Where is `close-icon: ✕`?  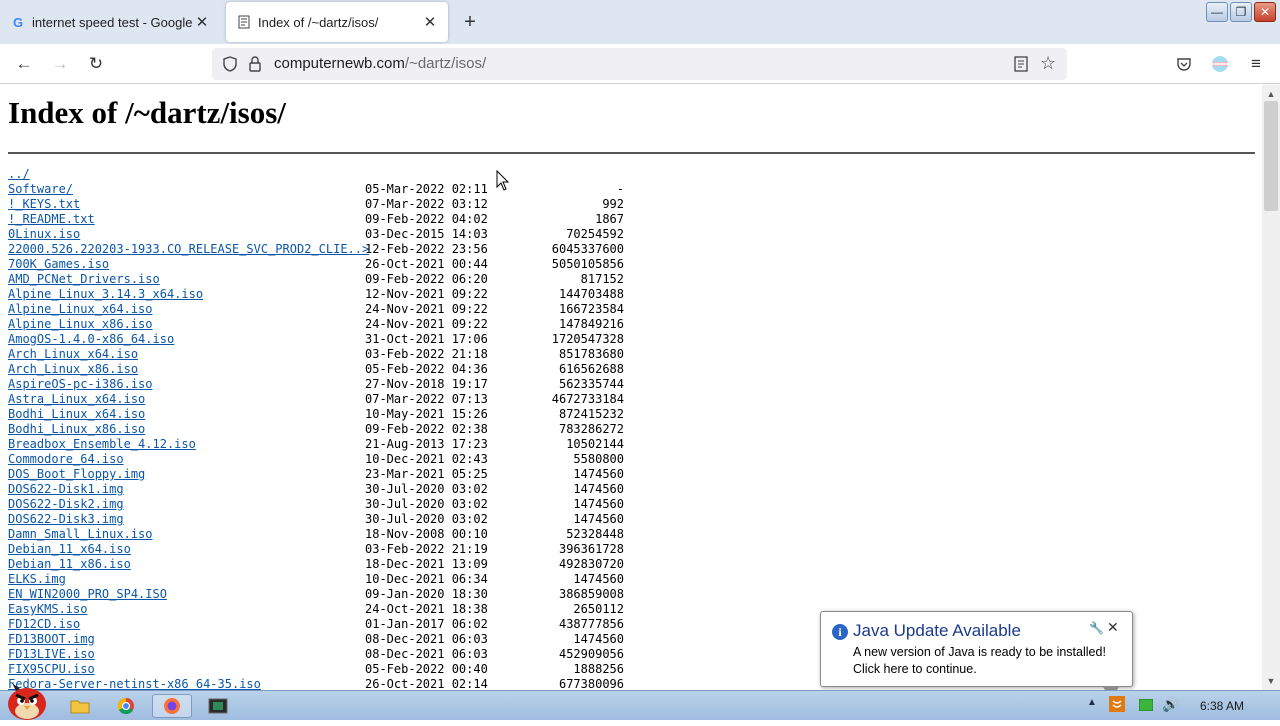
close-icon: ✕ is located at coordinates (1113, 627).